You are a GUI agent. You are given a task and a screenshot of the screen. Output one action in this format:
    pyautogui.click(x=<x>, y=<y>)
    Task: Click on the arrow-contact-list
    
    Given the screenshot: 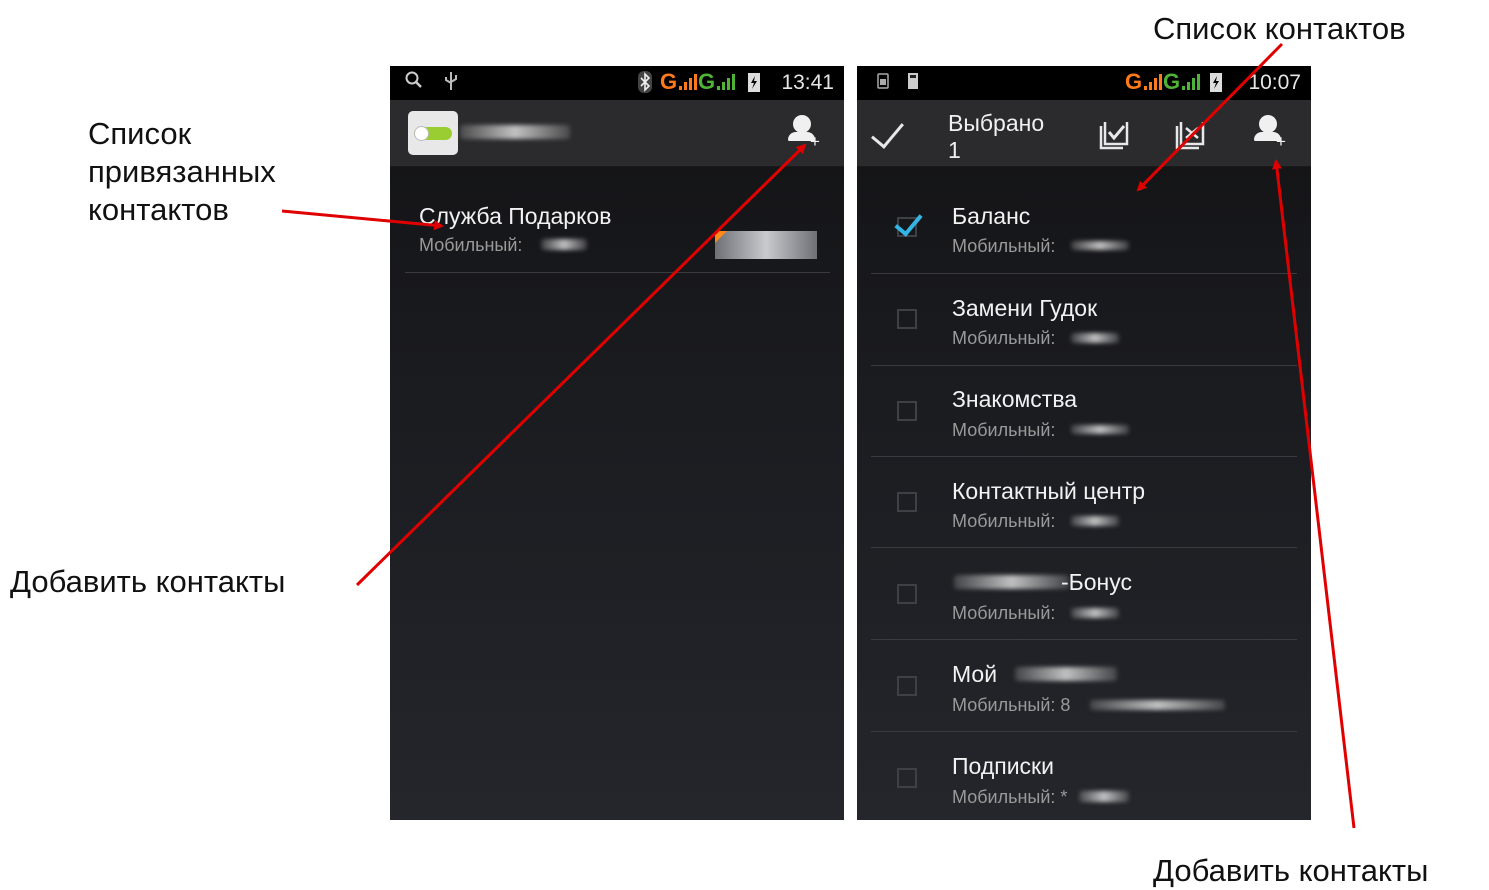 What is the action you would take?
    pyautogui.click(x=1210, y=117)
    